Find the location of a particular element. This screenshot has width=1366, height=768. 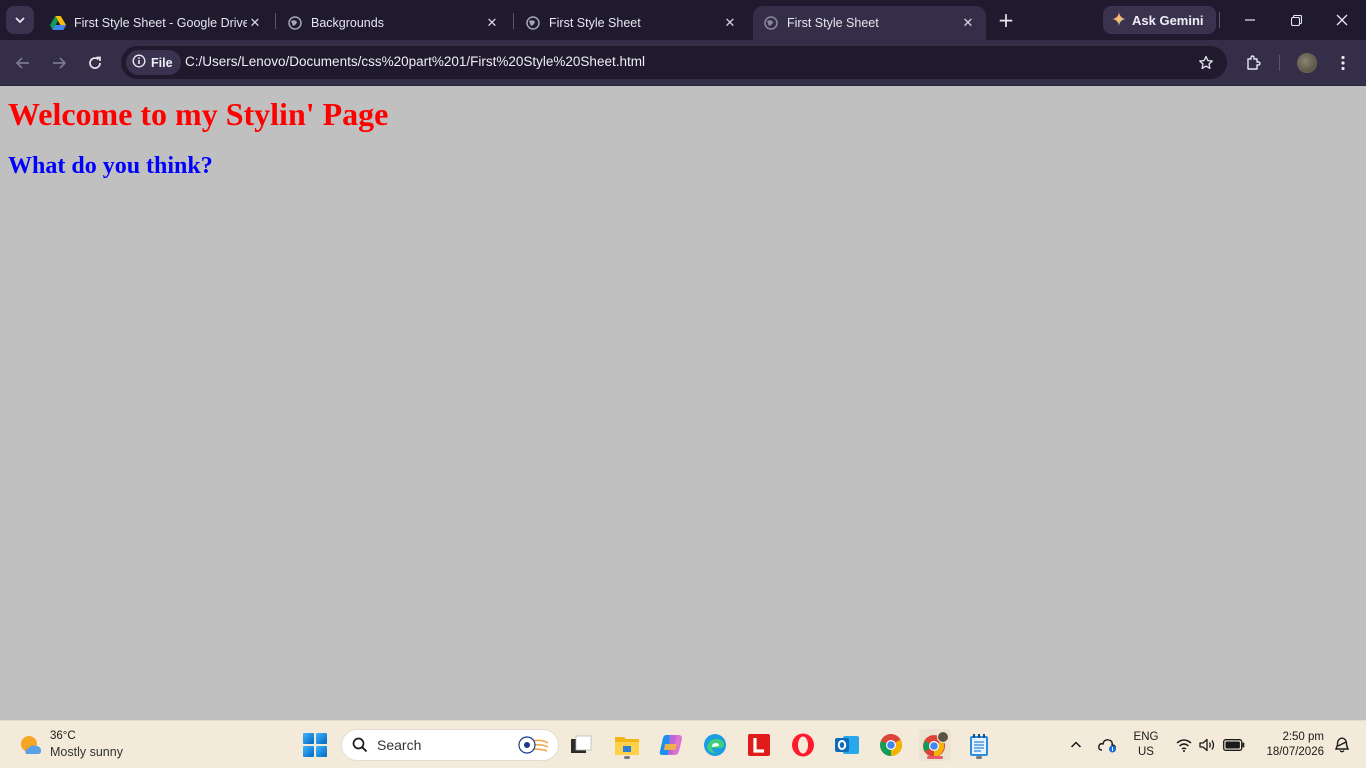

cloud-icon is located at coordinates (1107, 746).